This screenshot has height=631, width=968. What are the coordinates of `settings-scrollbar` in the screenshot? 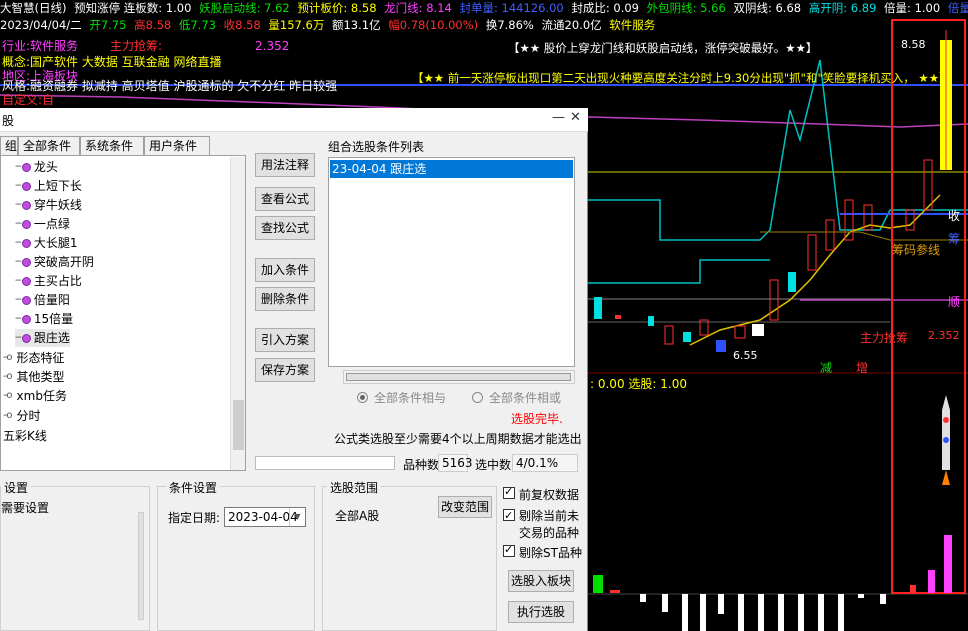 It's located at (141, 566).